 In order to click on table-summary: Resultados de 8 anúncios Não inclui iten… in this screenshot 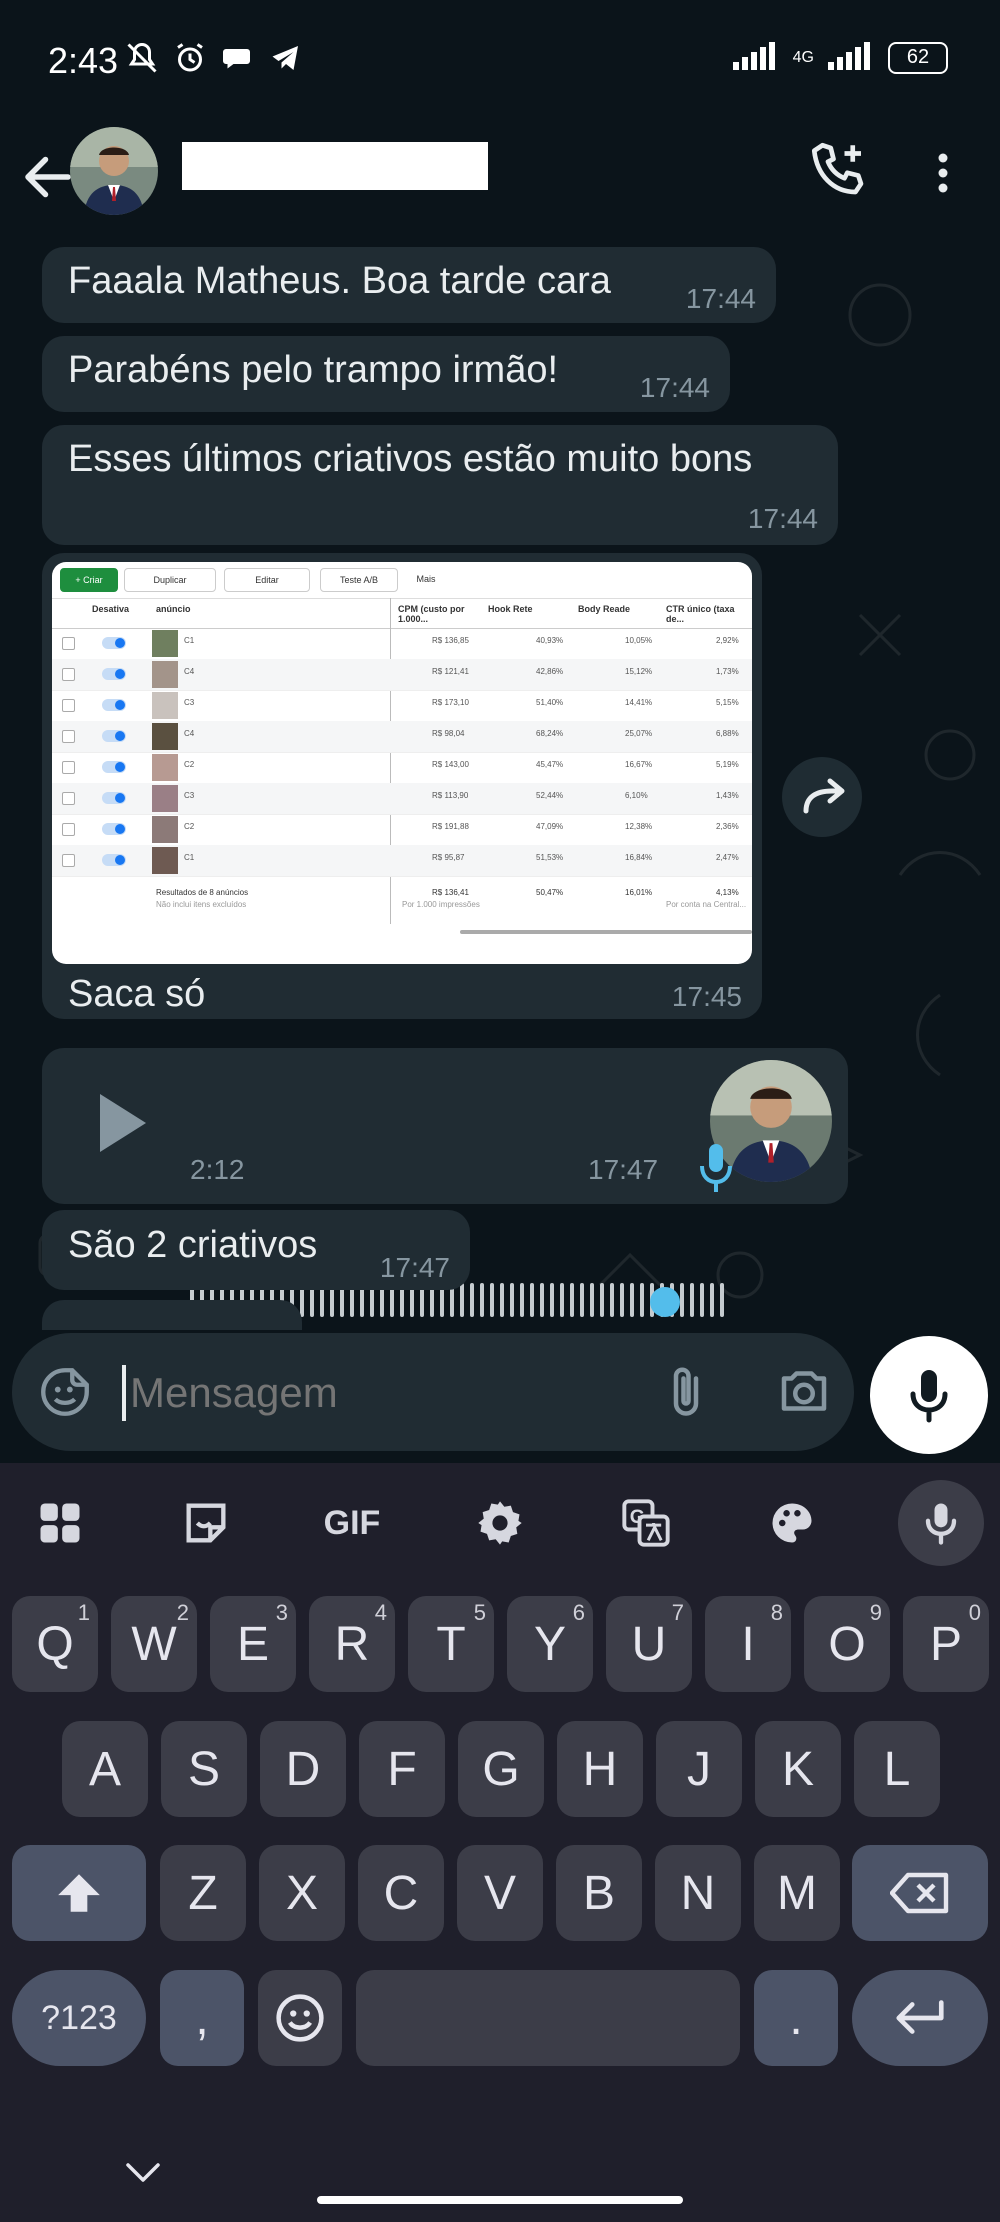, I will do `click(451, 898)`.